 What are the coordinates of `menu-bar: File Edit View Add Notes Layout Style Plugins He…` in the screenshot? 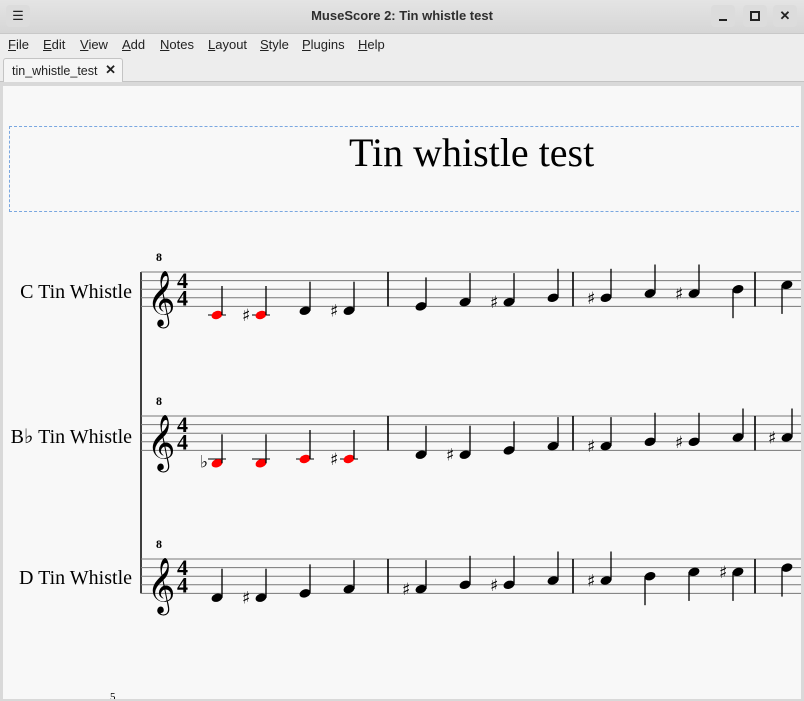 It's located at (402, 46).